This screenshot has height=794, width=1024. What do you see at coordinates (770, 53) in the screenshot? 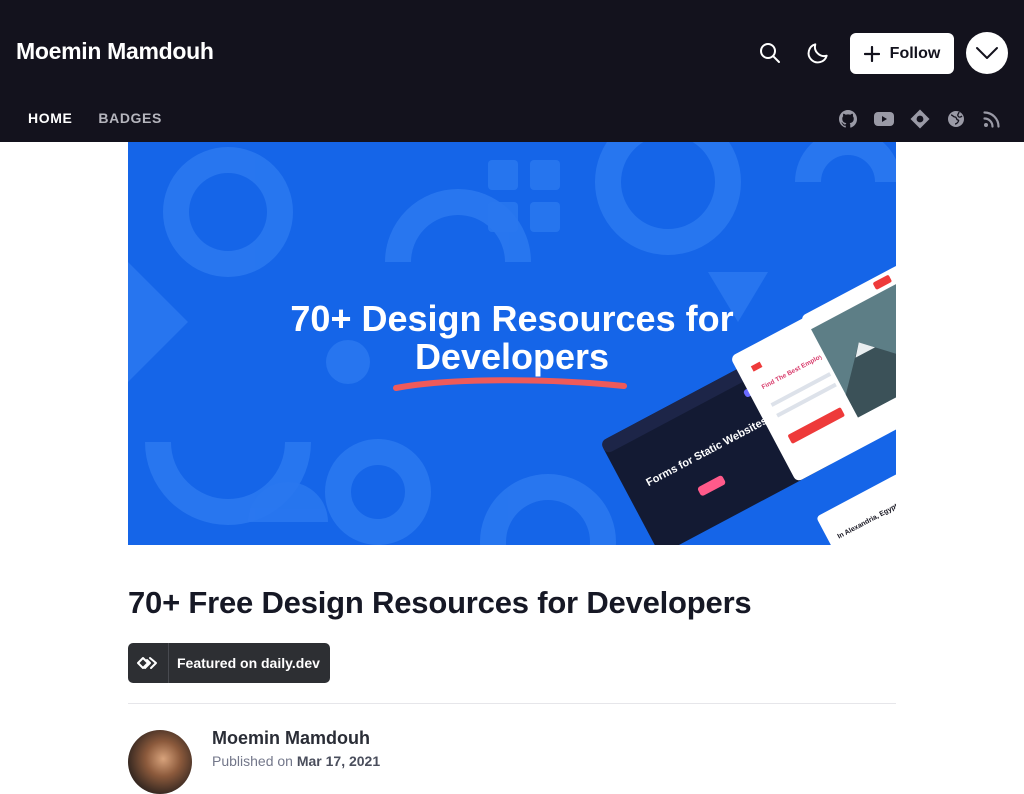
I see `search-icon` at bounding box center [770, 53].